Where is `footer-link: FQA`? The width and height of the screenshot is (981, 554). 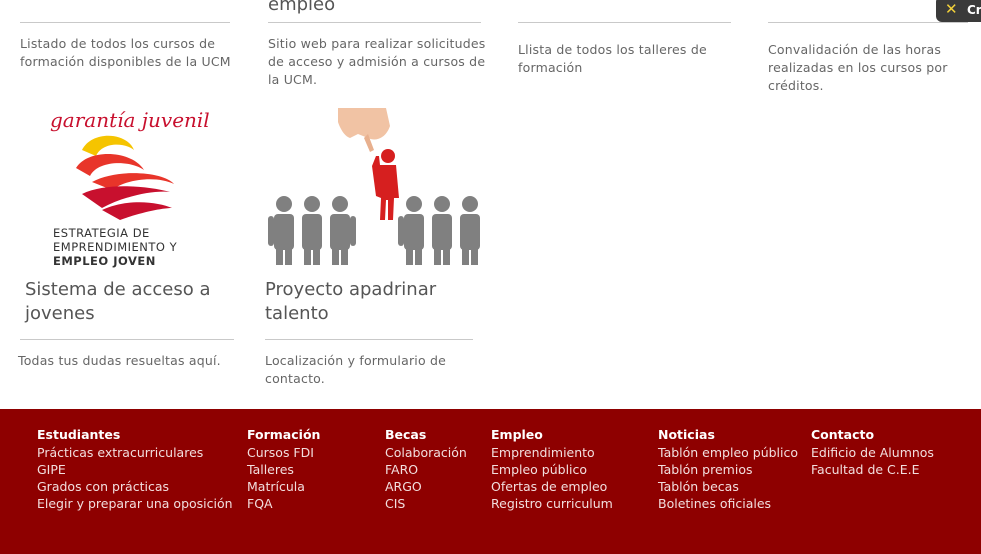
footer-link: FQA is located at coordinates (283, 503).